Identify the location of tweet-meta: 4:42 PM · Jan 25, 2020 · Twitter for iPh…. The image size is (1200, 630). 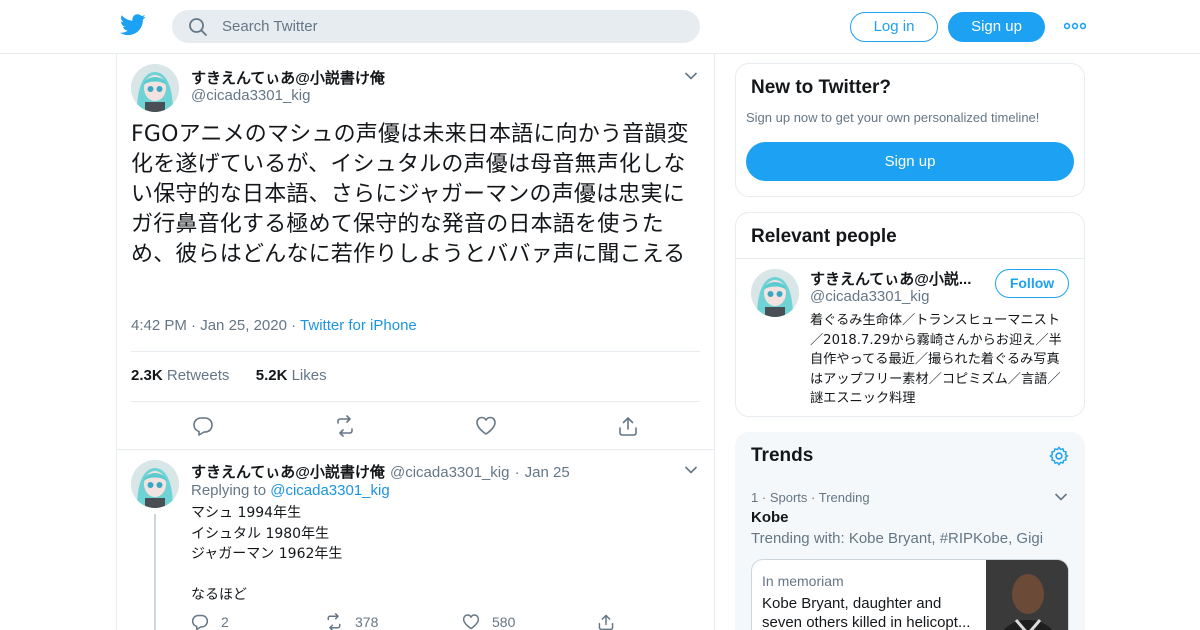
(274, 325).